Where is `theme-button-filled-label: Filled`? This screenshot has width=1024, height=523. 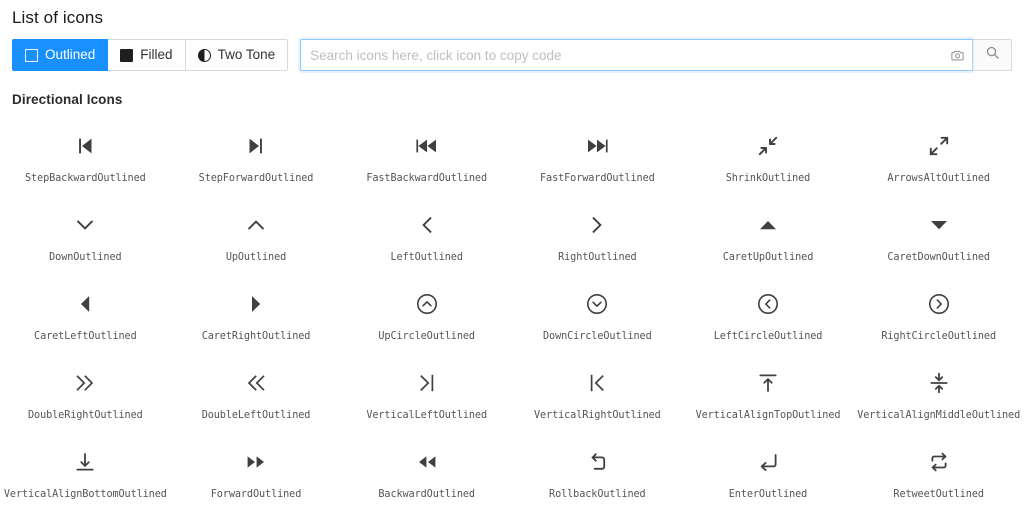 theme-button-filled-label: Filled is located at coordinates (156, 55).